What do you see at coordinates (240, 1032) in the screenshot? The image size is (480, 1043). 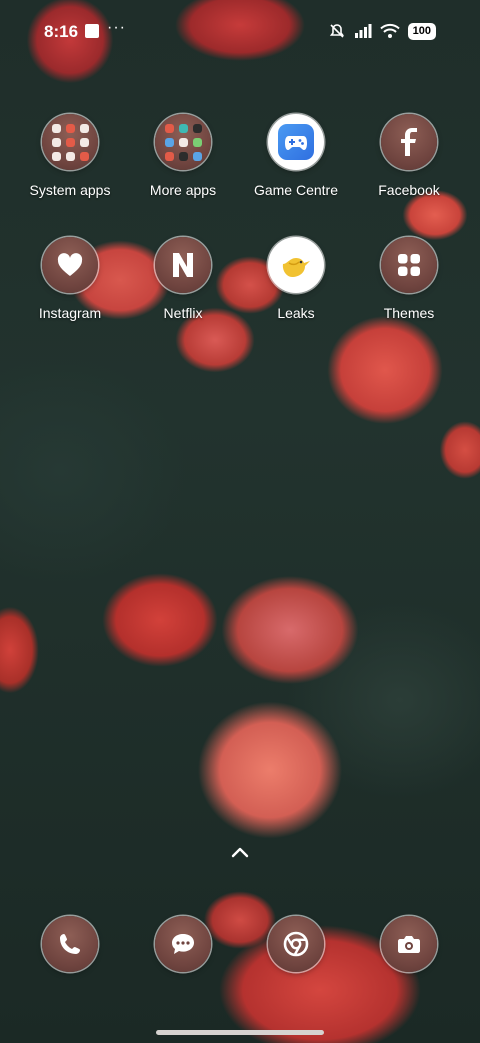 I see `home-indicator` at bounding box center [240, 1032].